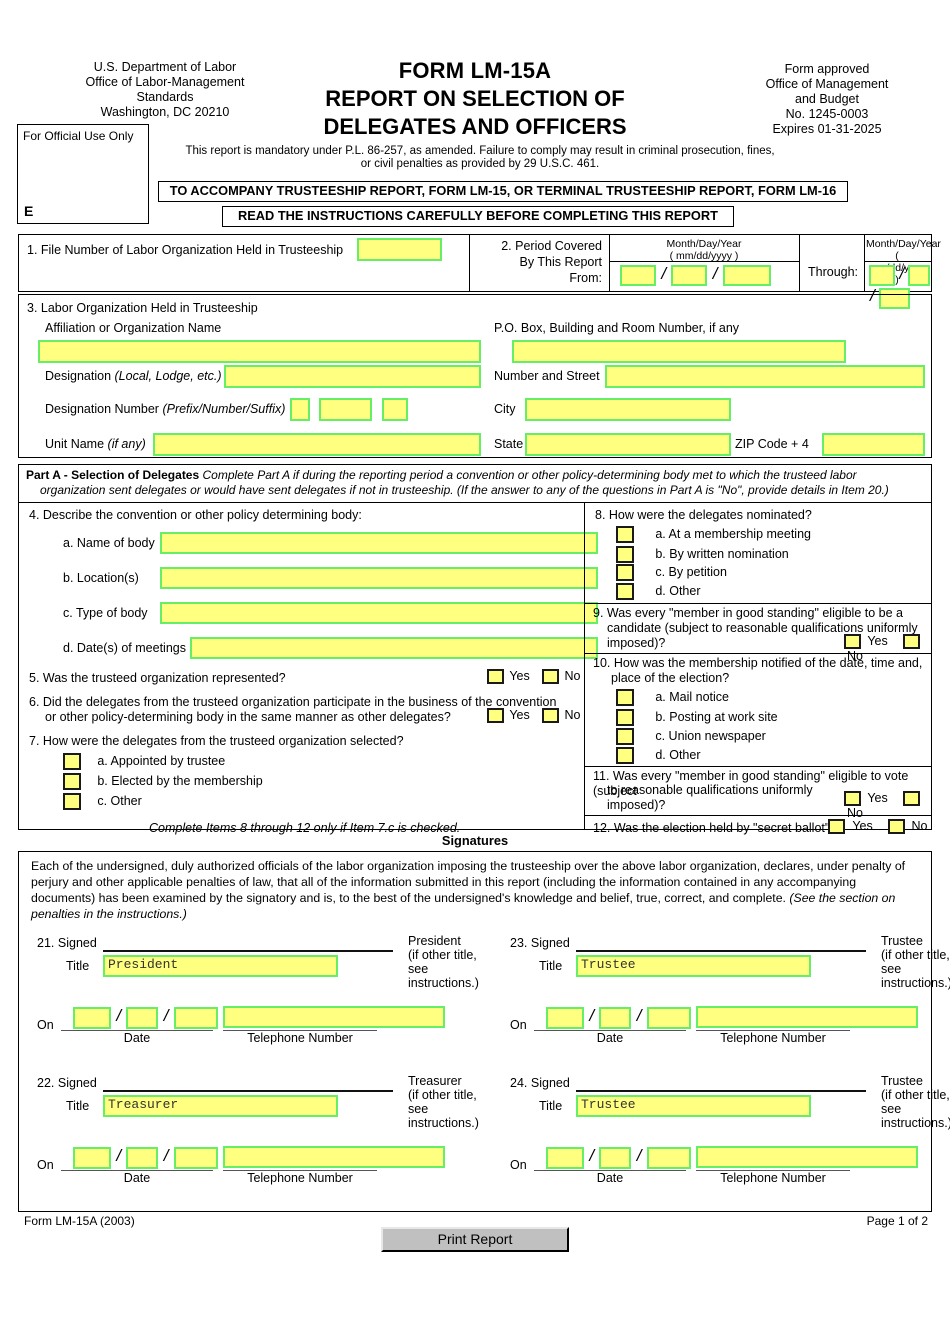 This screenshot has height=1342, width=950. Describe the element at coordinates (317, 444) in the screenshot. I see `unit-name-input` at that location.